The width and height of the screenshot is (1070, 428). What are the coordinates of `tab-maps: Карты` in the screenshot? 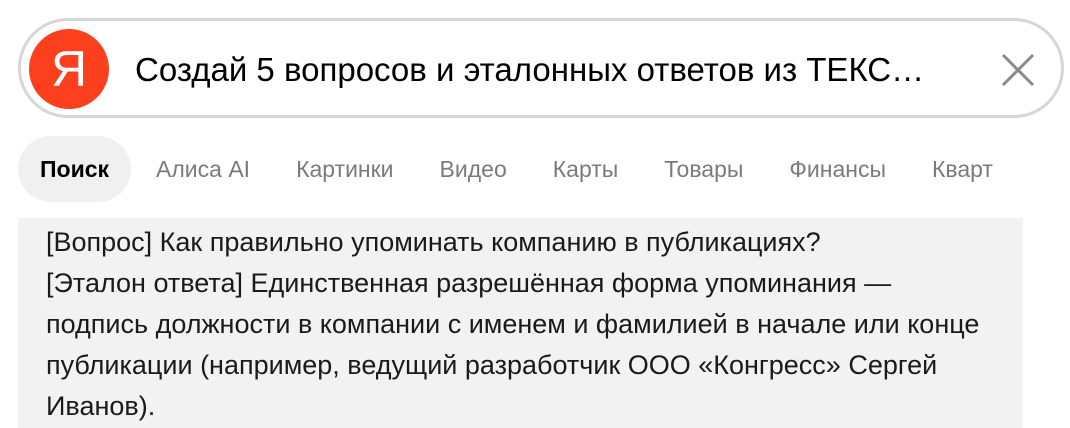 It's located at (586, 169).